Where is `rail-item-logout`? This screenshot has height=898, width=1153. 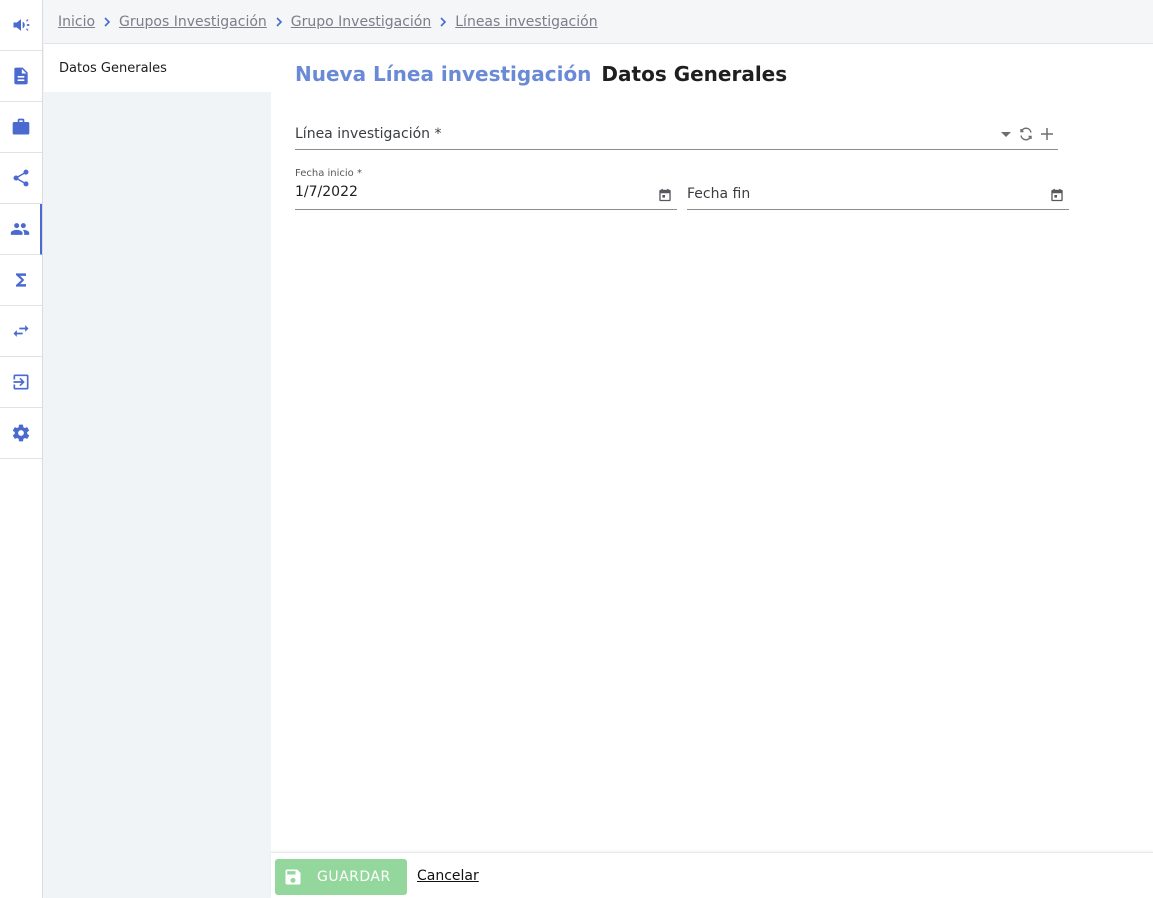 rail-item-logout is located at coordinates (21, 382).